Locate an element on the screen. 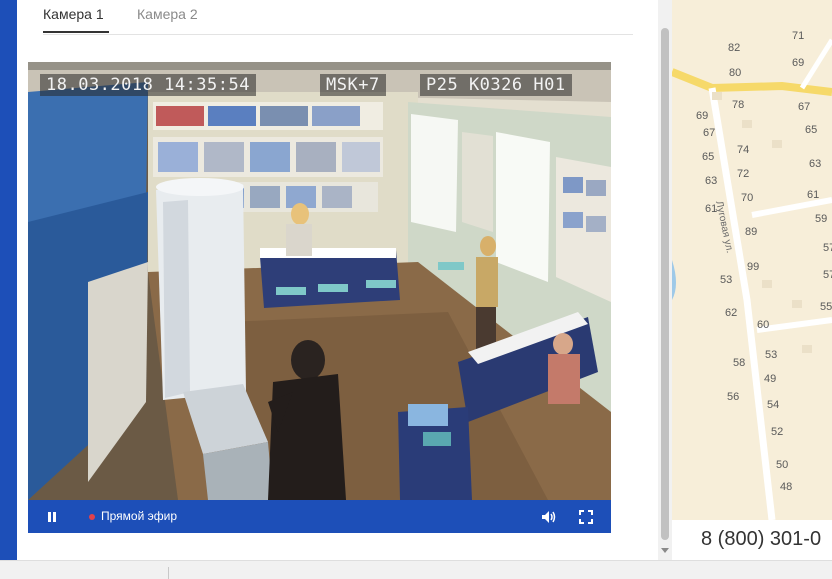 This screenshot has width=832, height=579. map-house-number: 71 is located at coordinates (798, 36).